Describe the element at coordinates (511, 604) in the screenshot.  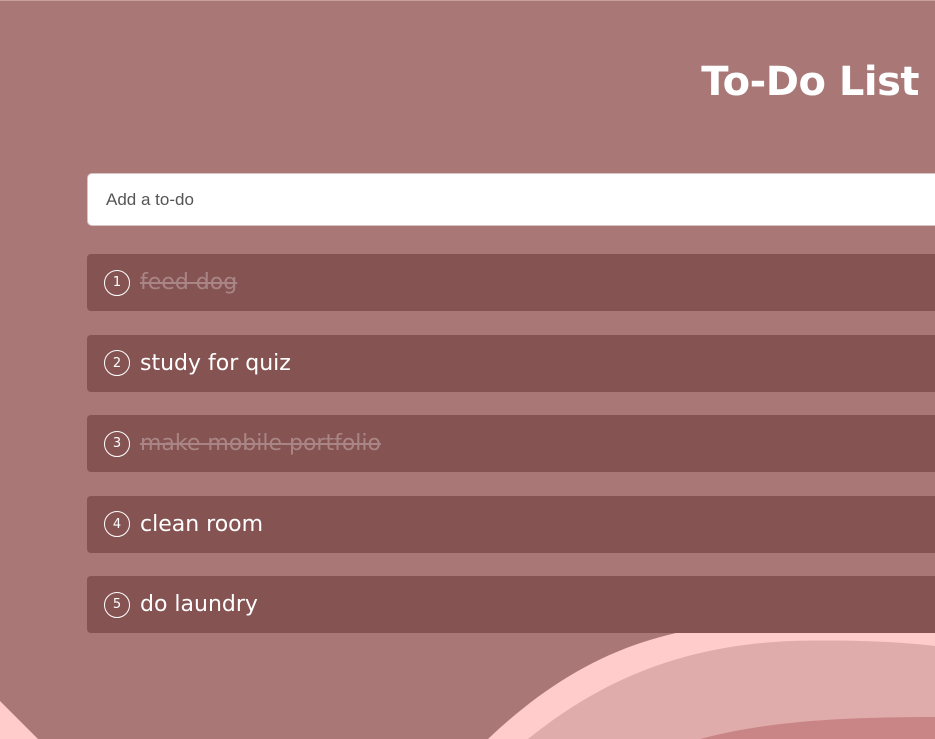
I see `todo-item-5: 5 do laundry` at that location.